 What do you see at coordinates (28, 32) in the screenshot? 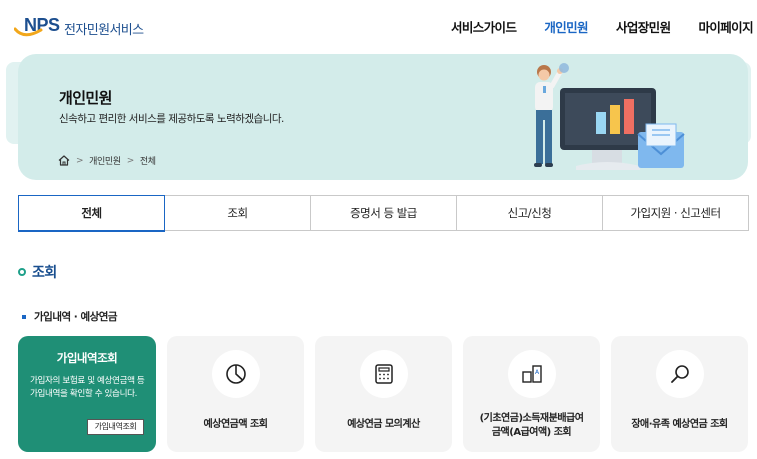
I see `logo-swoosh-icon` at bounding box center [28, 32].